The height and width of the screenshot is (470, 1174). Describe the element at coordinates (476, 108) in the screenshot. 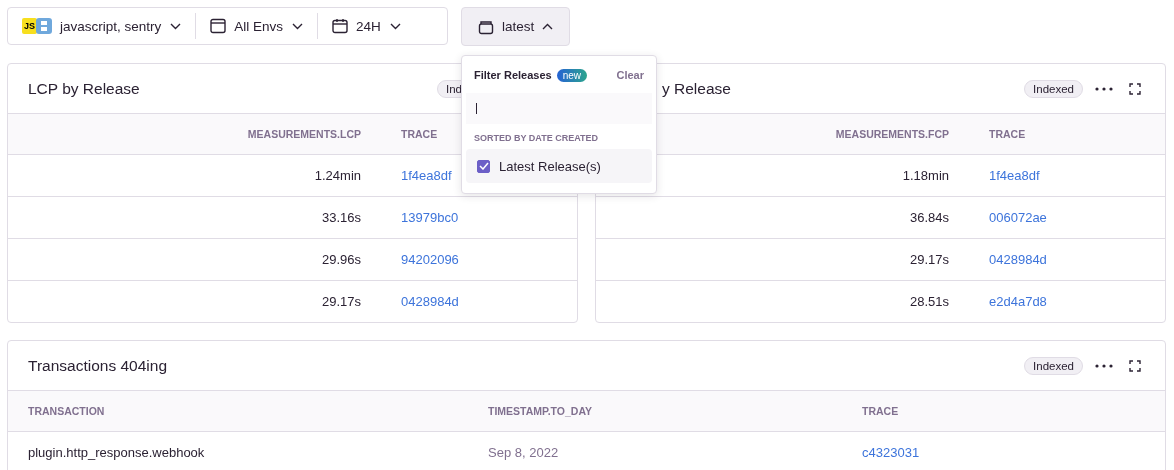

I see `text-cursor-icon` at that location.